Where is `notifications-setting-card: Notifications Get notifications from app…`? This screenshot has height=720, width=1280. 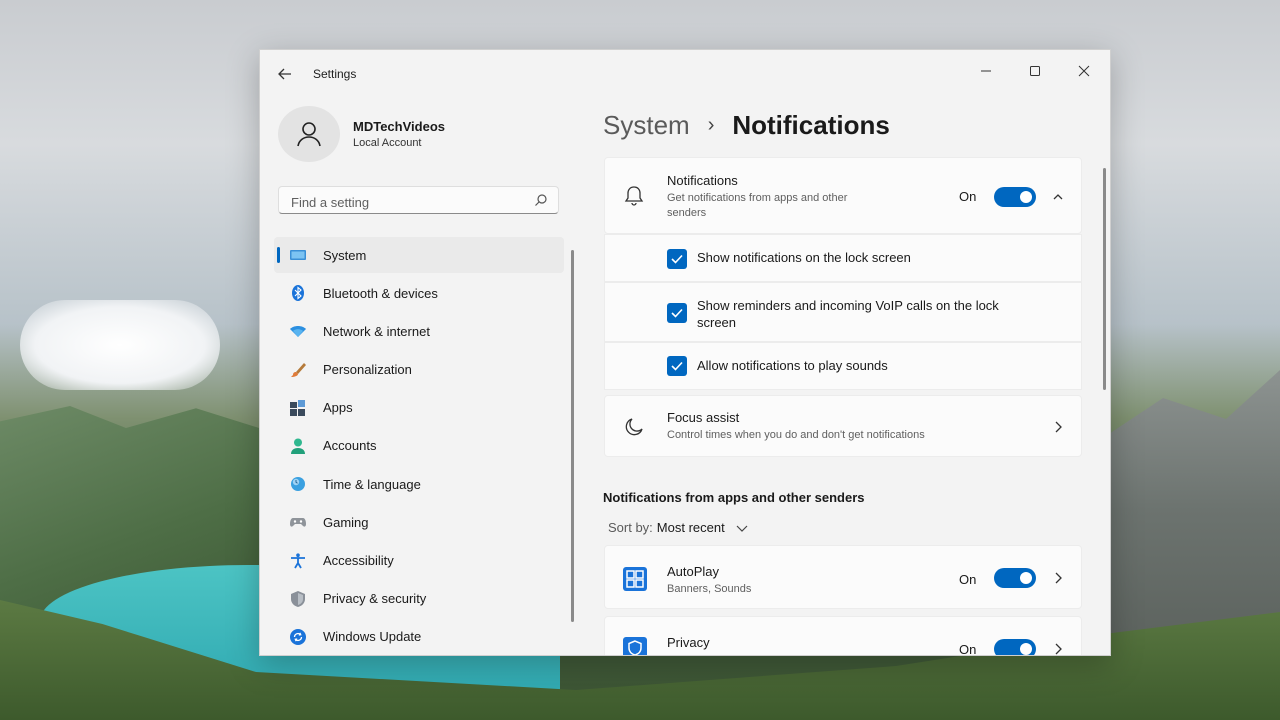 notifications-setting-card: Notifications Get notifications from app… is located at coordinates (843, 195).